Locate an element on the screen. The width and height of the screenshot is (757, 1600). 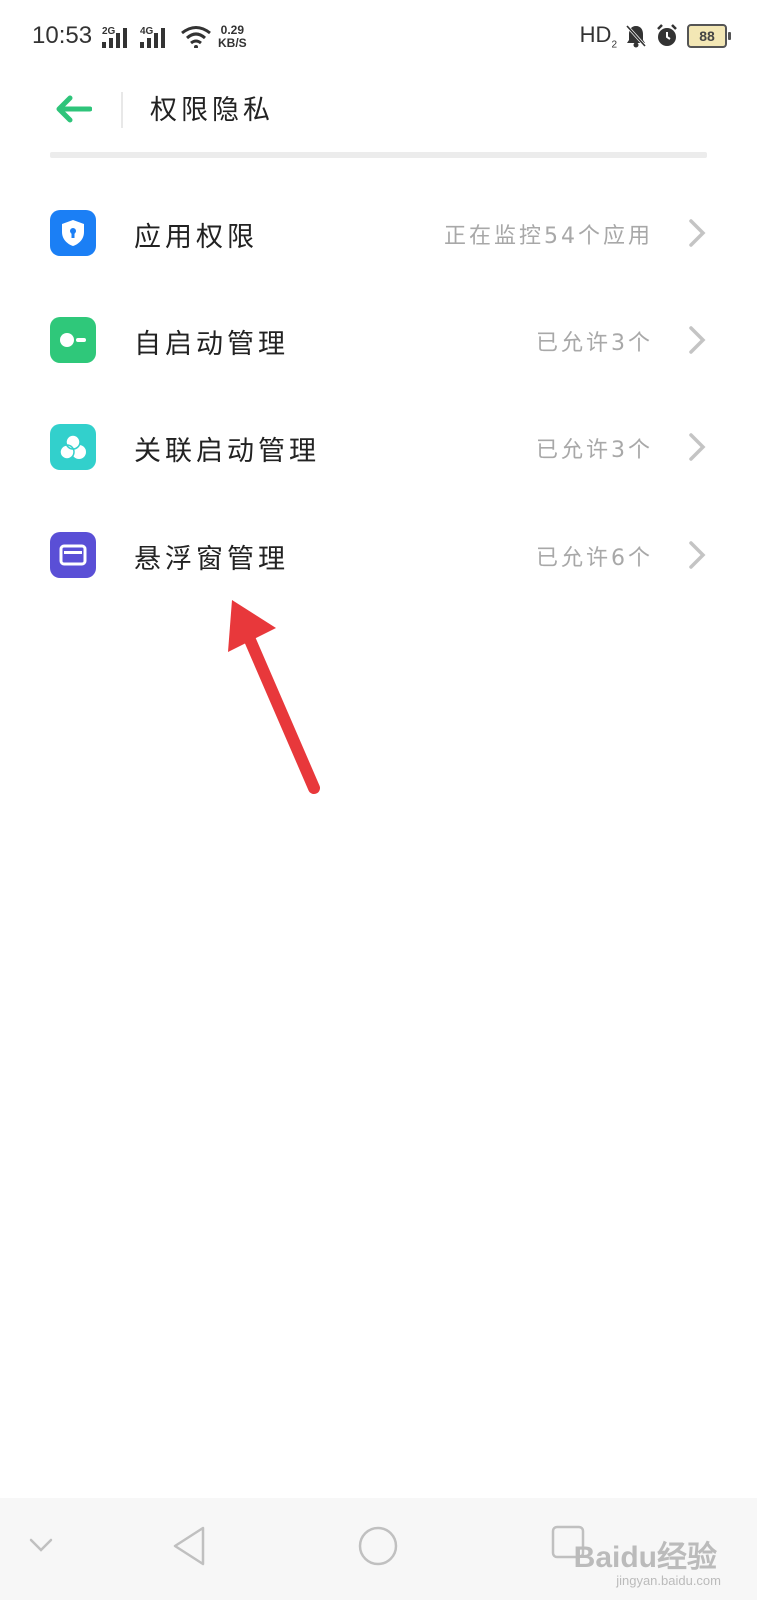
row-value: 正在监控54个应用 is located at coordinates (548, 236).